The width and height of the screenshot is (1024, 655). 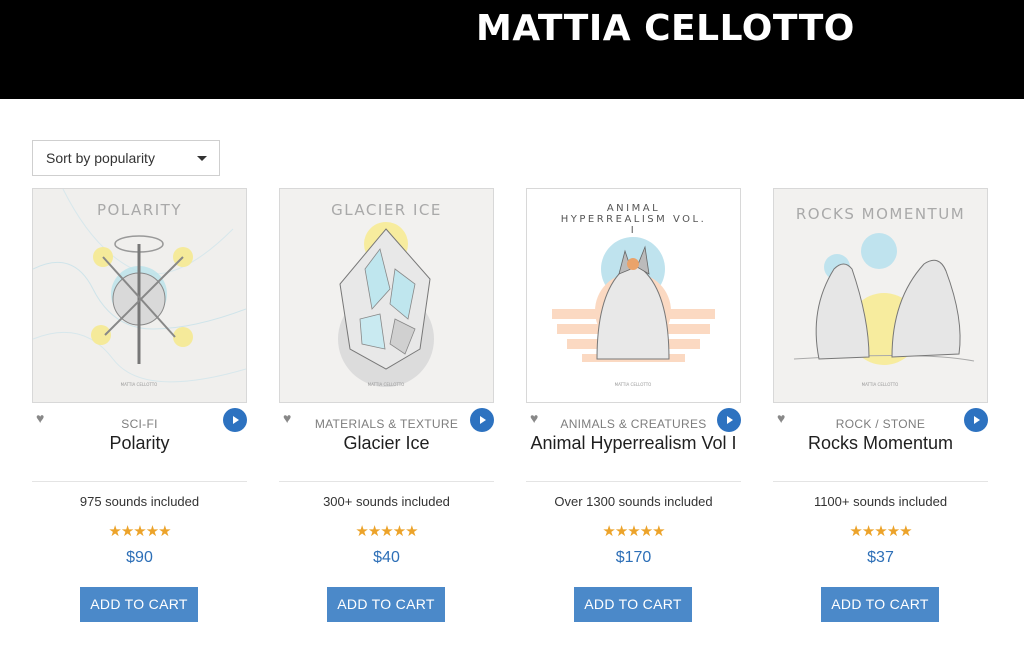 What do you see at coordinates (633, 501) in the screenshot?
I see `sounds-count: Over 1300 sounds included` at bounding box center [633, 501].